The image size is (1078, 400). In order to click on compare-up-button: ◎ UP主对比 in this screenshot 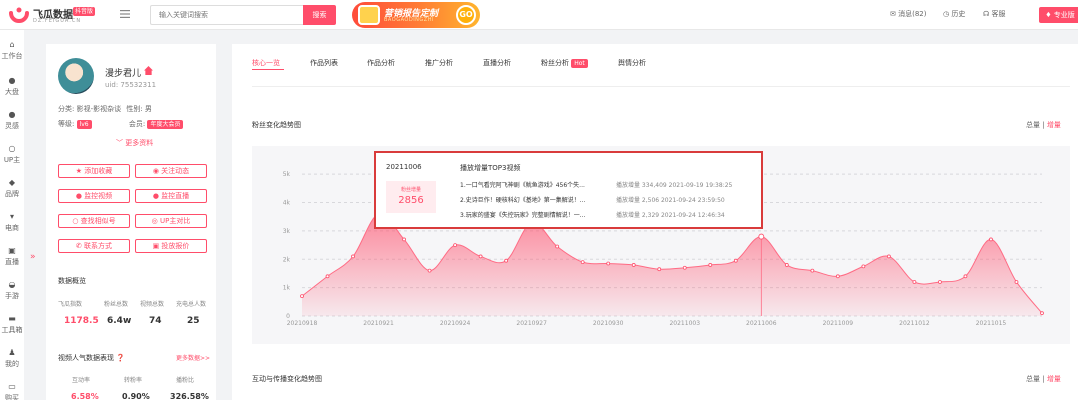, I will do `click(171, 221)`.